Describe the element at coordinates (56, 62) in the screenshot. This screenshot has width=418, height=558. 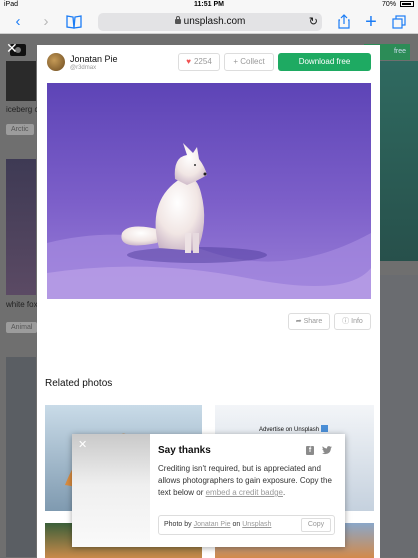
I see `avatar` at that location.